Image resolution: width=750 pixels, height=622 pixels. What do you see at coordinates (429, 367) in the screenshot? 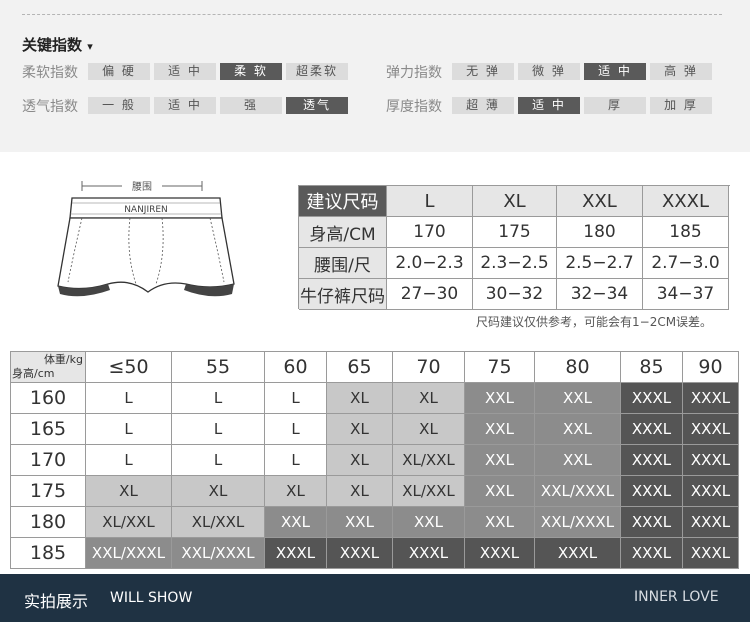
I see `weight-header: 70` at bounding box center [429, 367].